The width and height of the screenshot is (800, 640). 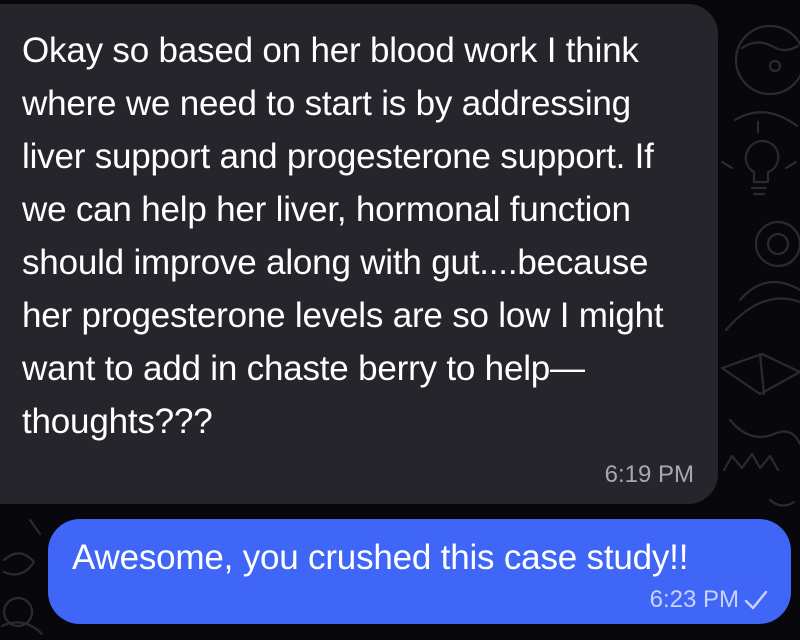 I want to click on check-icon, so click(x=756, y=600).